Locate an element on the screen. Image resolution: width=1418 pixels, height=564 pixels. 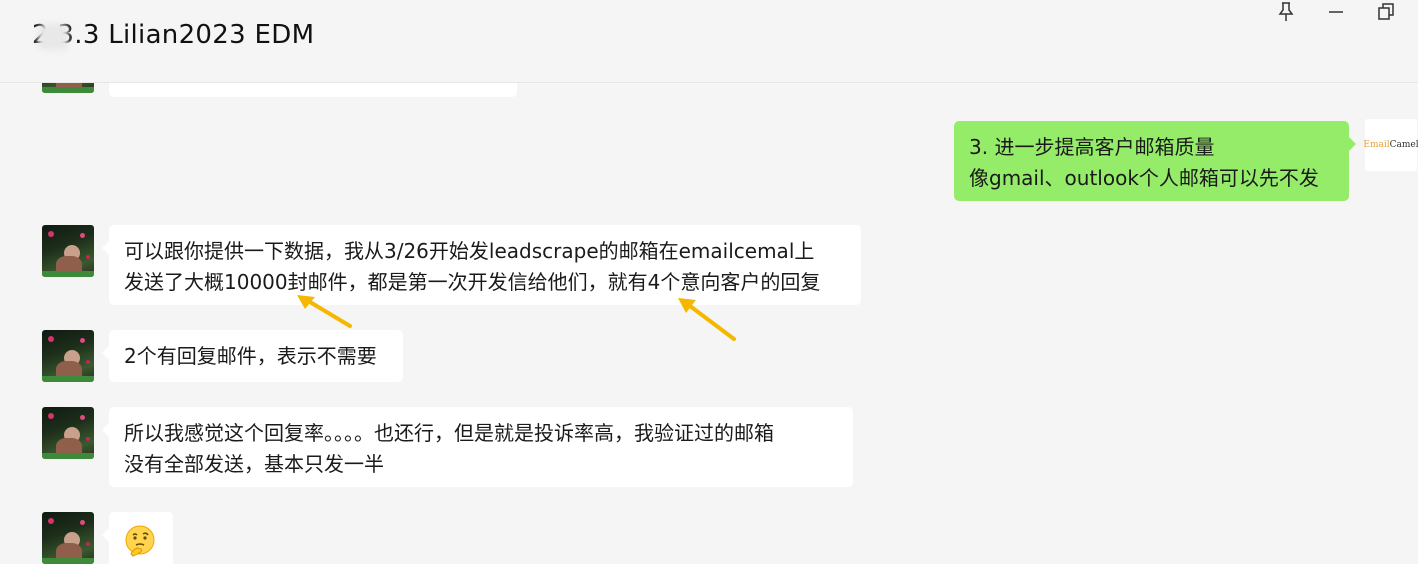
minimize-icon is located at coordinates (1336, 12).